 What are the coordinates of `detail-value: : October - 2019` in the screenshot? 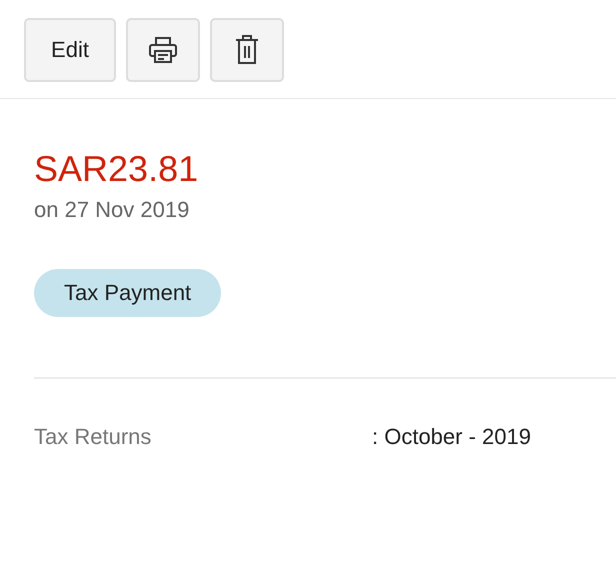 It's located at (451, 437).